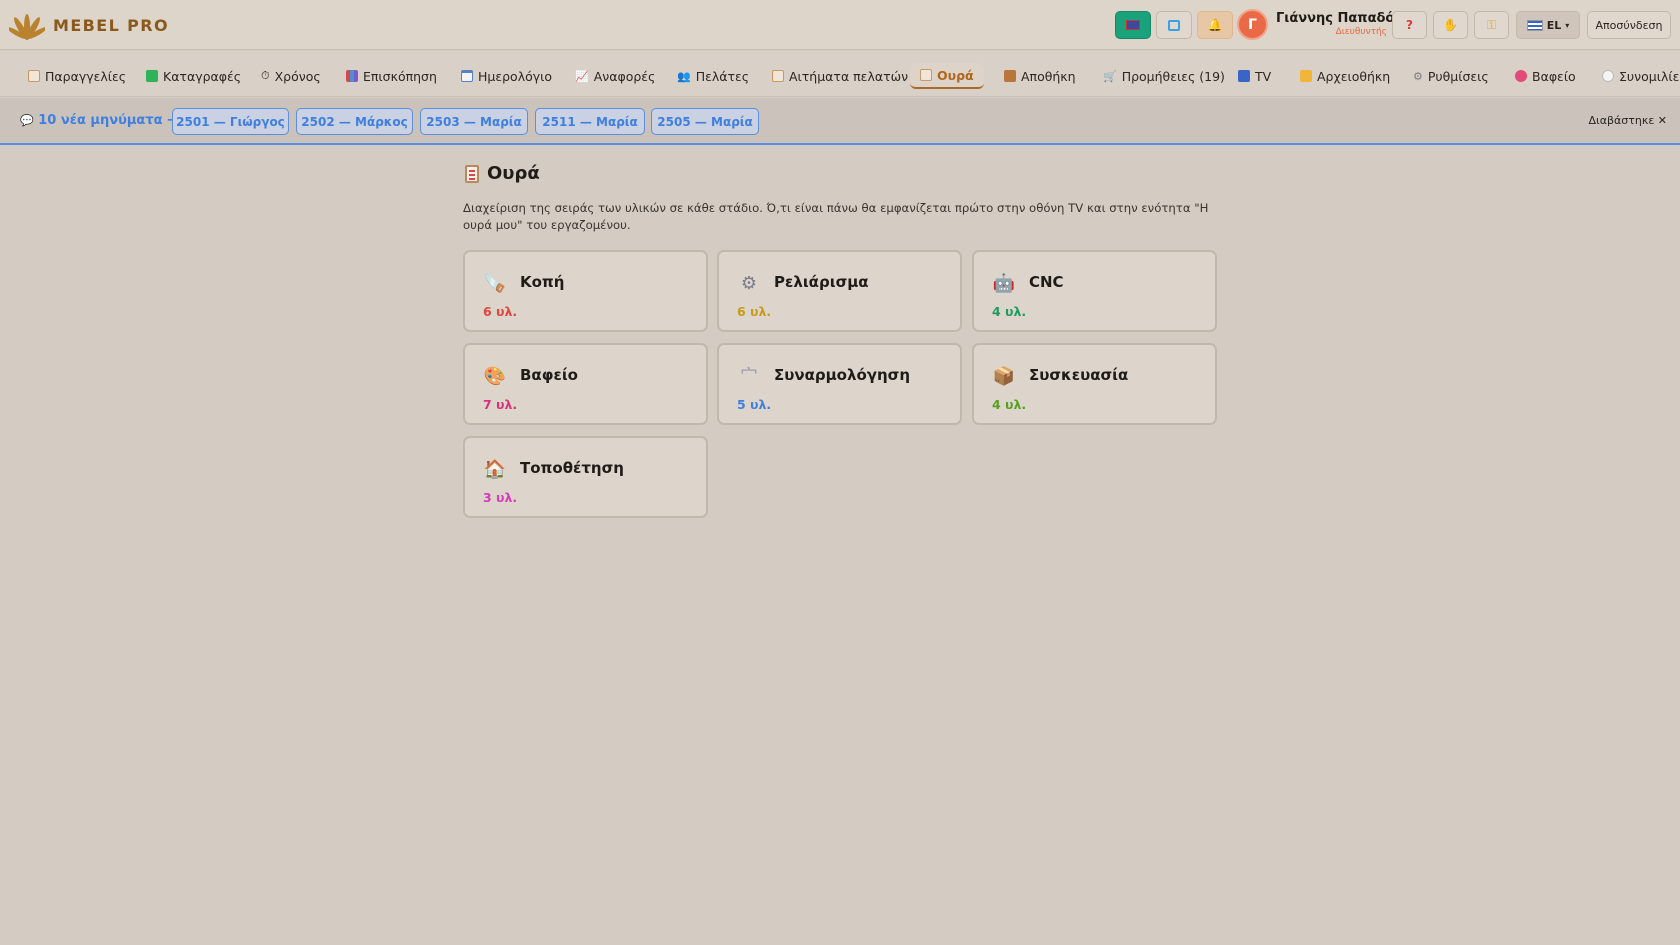  I want to click on palette-icon: 🎨, so click(495, 376).